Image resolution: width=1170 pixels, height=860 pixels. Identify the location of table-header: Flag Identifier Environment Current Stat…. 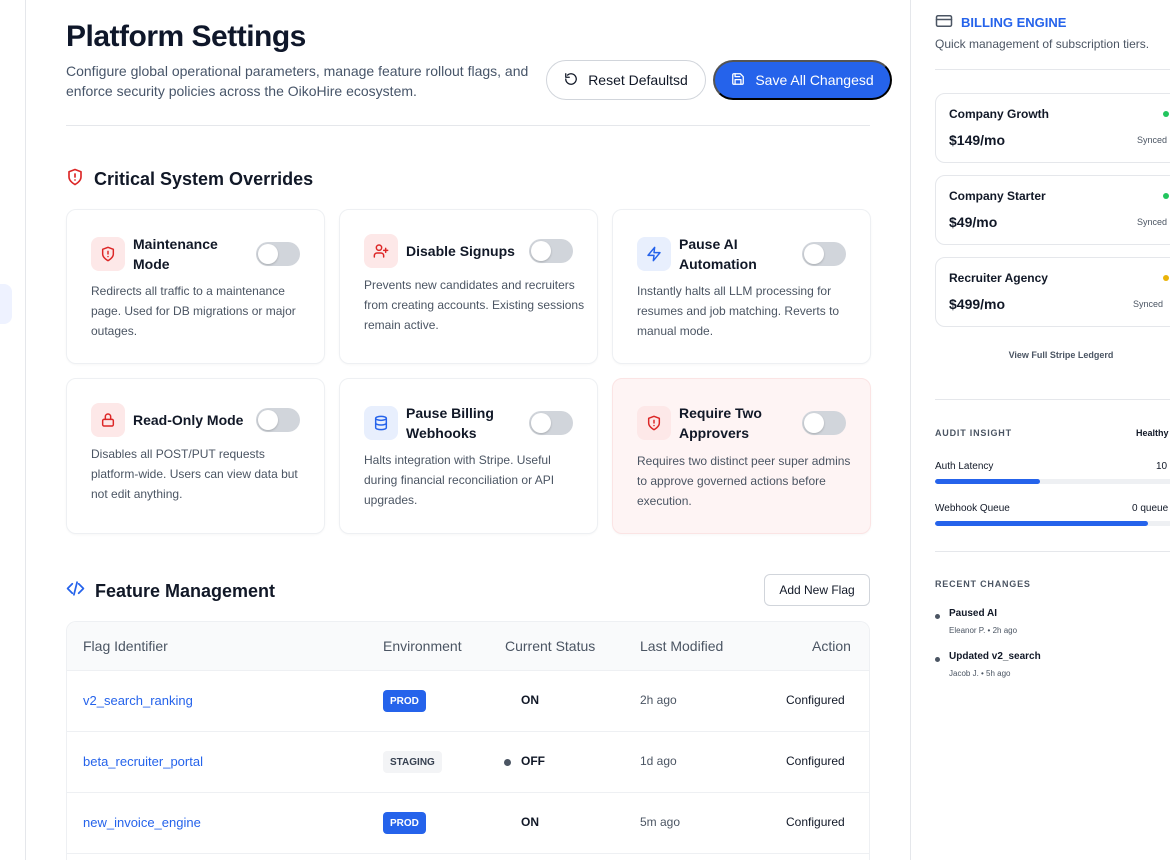
(468, 646).